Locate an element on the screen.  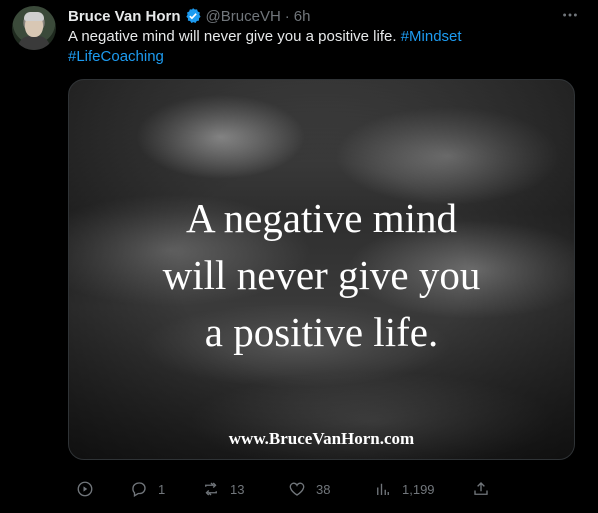
heart-icon is located at coordinates (297, 489).